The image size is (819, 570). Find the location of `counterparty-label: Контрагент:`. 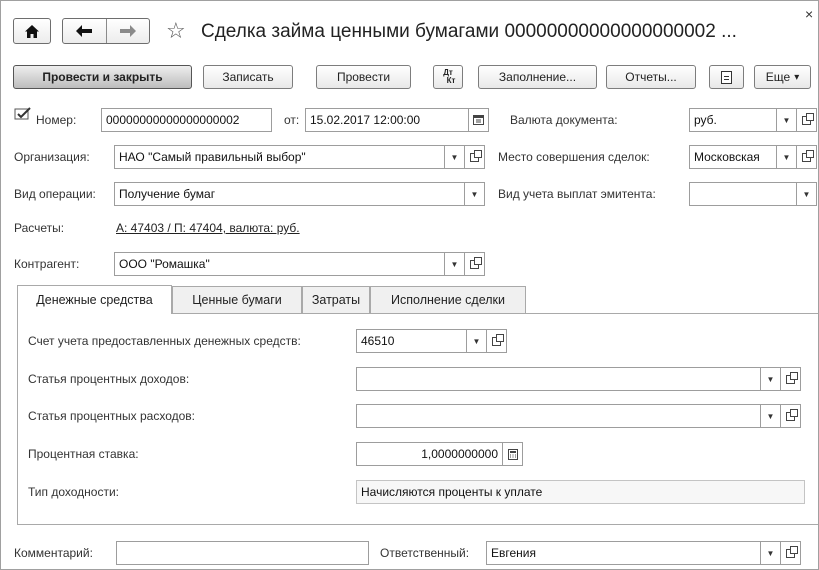

counterparty-label: Контрагент: is located at coordinates (47, 264).